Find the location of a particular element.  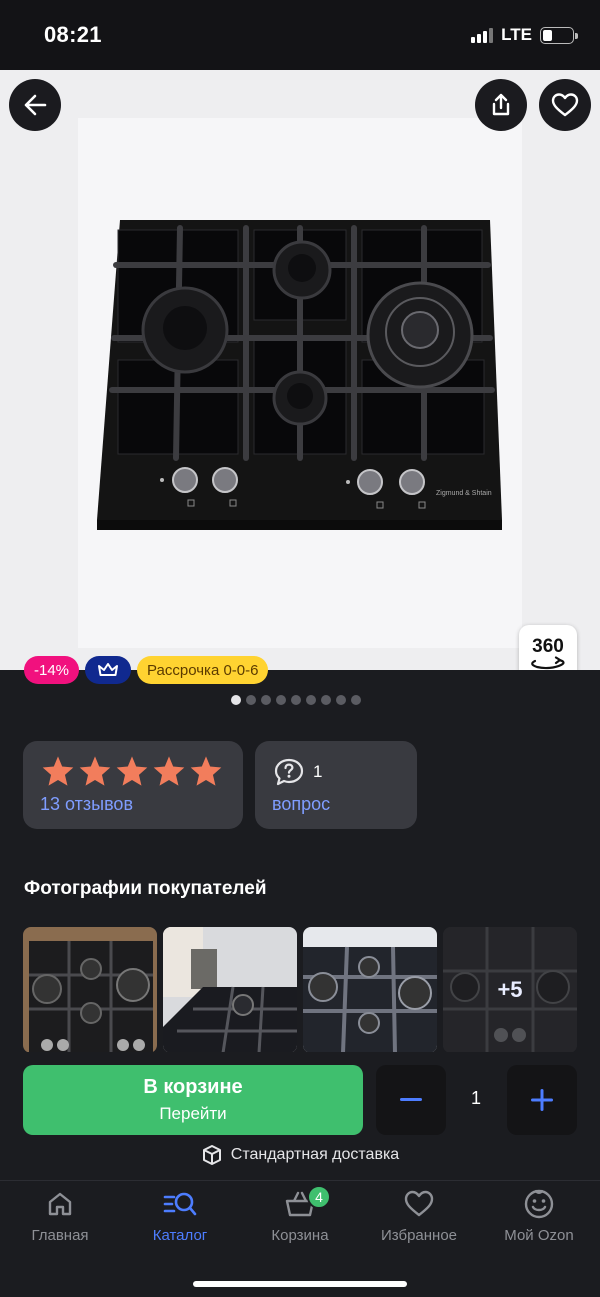

view-360-label: 360 is located at coordinates (548, 646).